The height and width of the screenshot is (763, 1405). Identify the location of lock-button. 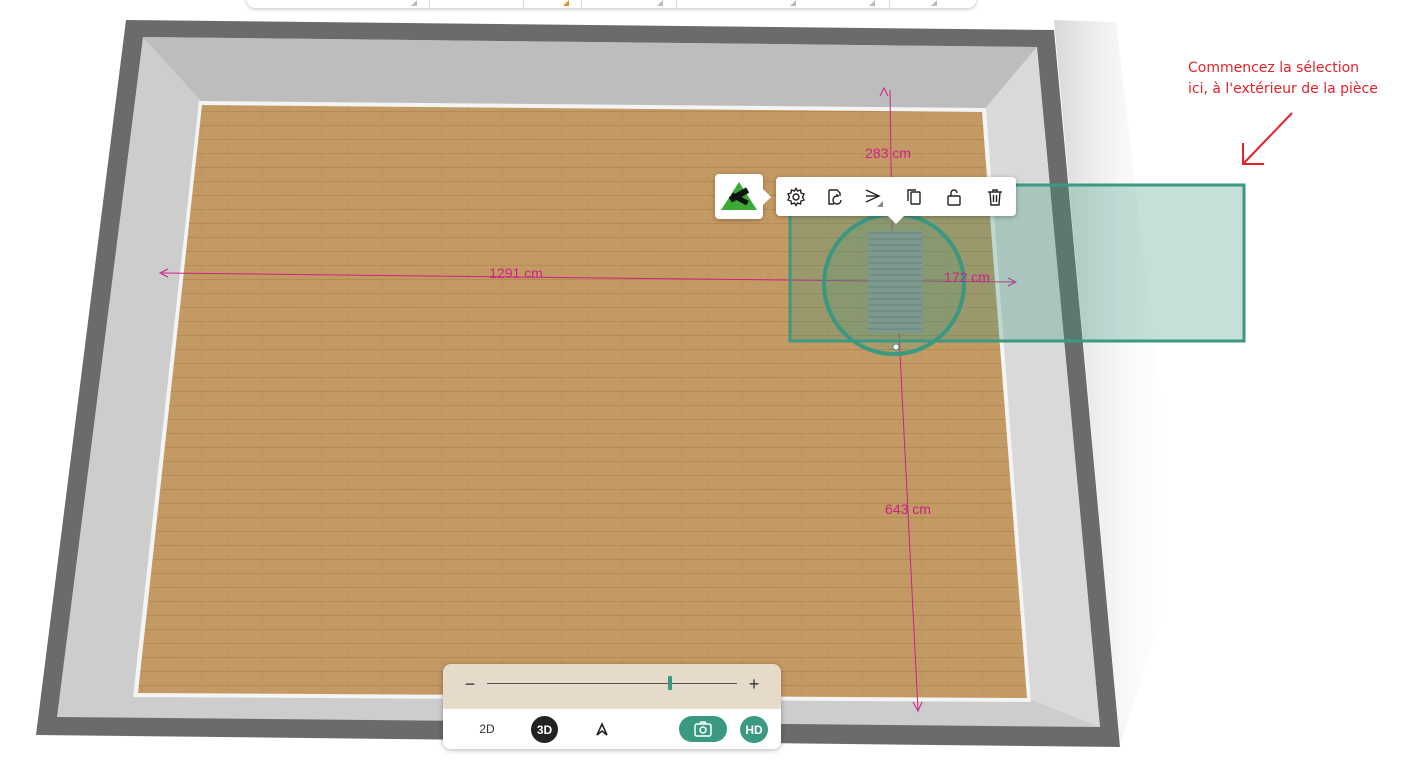
(954, 197).